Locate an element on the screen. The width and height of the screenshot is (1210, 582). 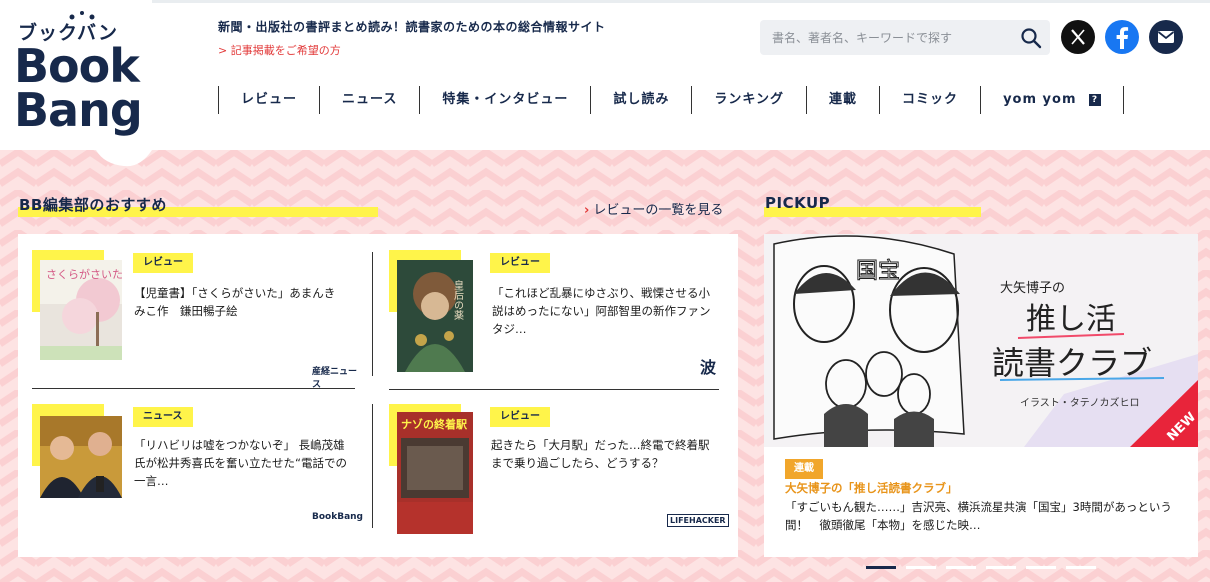
facebook-button is located at coordinates (1122, 37).